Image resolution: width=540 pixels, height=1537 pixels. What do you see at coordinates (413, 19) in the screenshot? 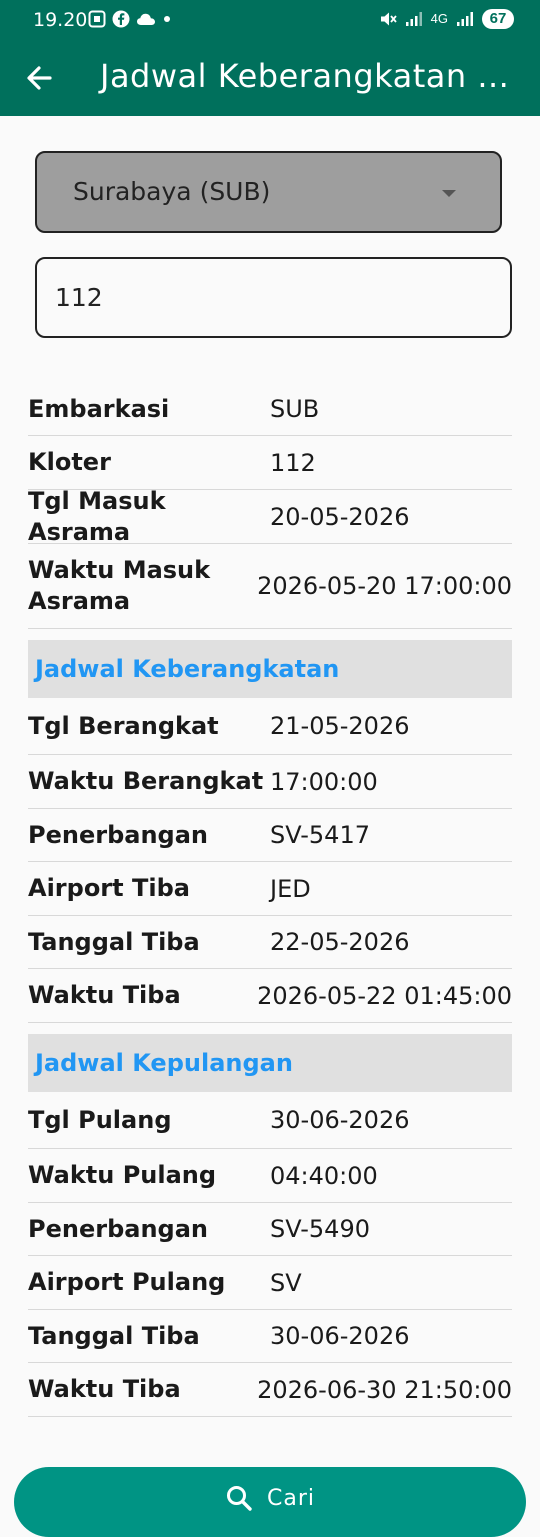
I see `signal-icon` at bounding box center [413, 19].